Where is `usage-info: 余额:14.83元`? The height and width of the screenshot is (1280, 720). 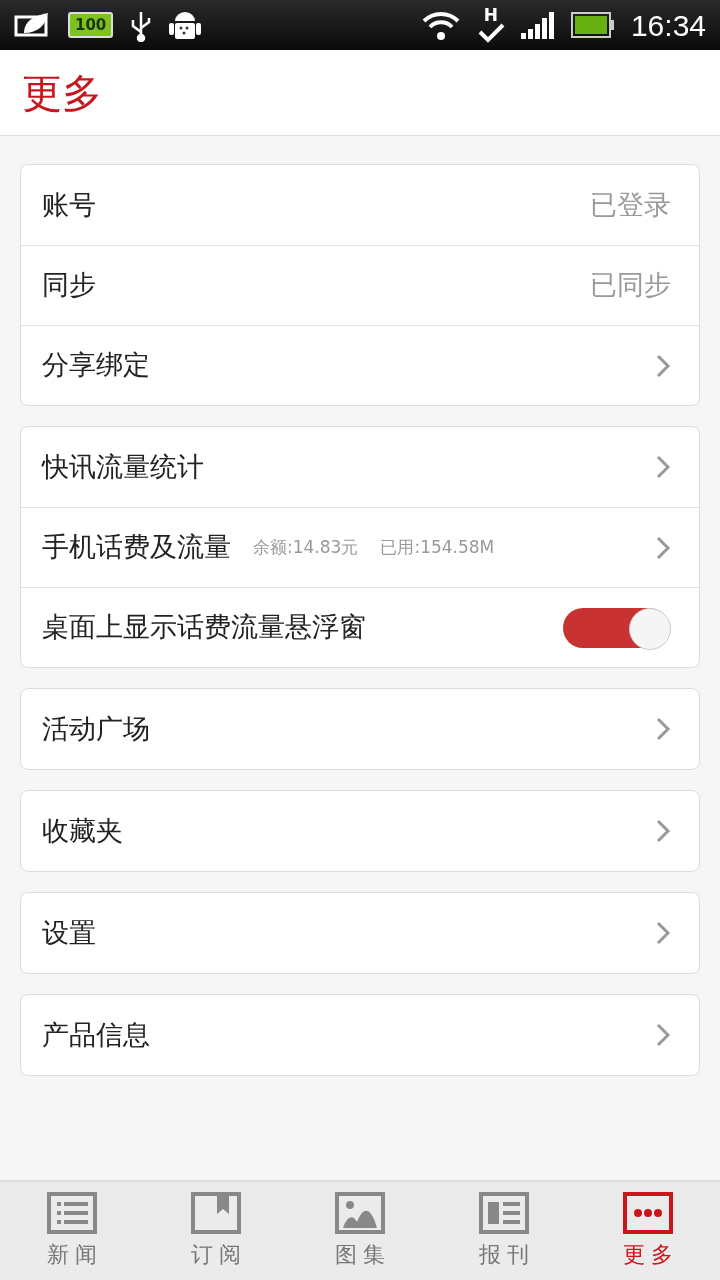 usage-info: 余额:14.83元 is located at coordinates (306, 547).